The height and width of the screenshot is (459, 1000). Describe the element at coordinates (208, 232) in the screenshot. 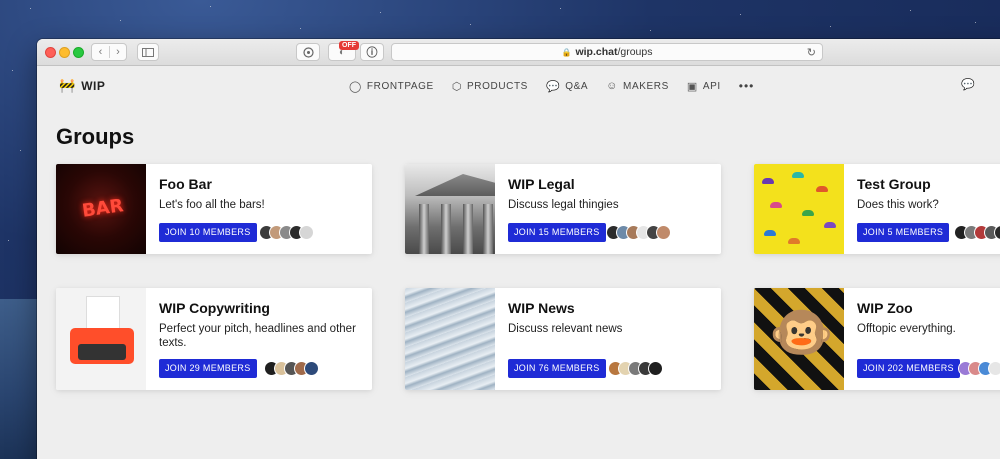

I see `join-group-button: JOIN 10 MEMBERS` at that location.